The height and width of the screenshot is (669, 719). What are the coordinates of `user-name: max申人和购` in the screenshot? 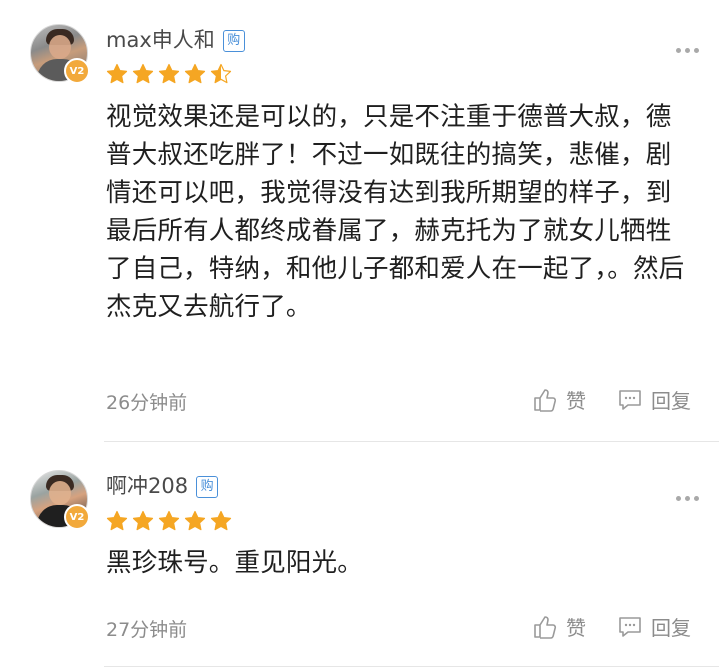 It's located at (175, 39).